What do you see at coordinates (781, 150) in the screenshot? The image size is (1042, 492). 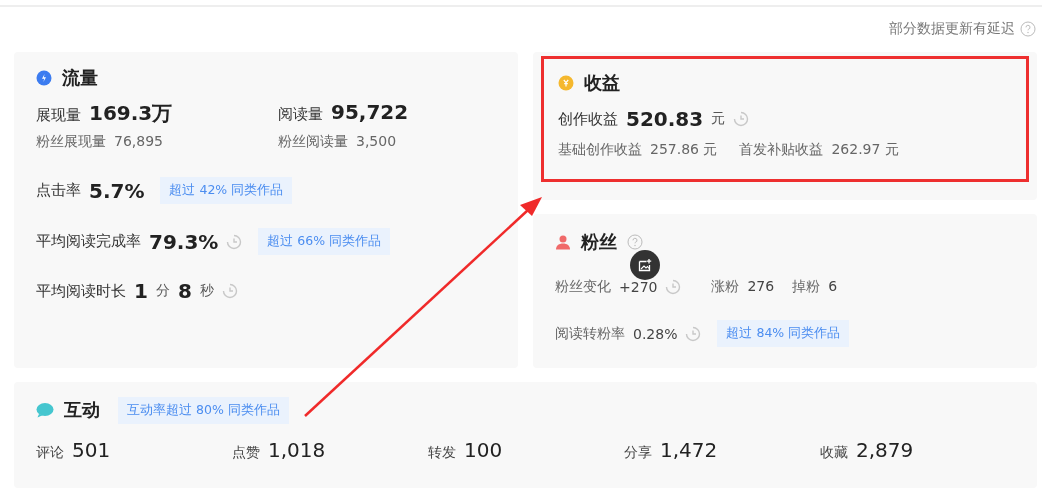 I see `metric-label: 首发补贴收益` at bounding box center [781, 150].